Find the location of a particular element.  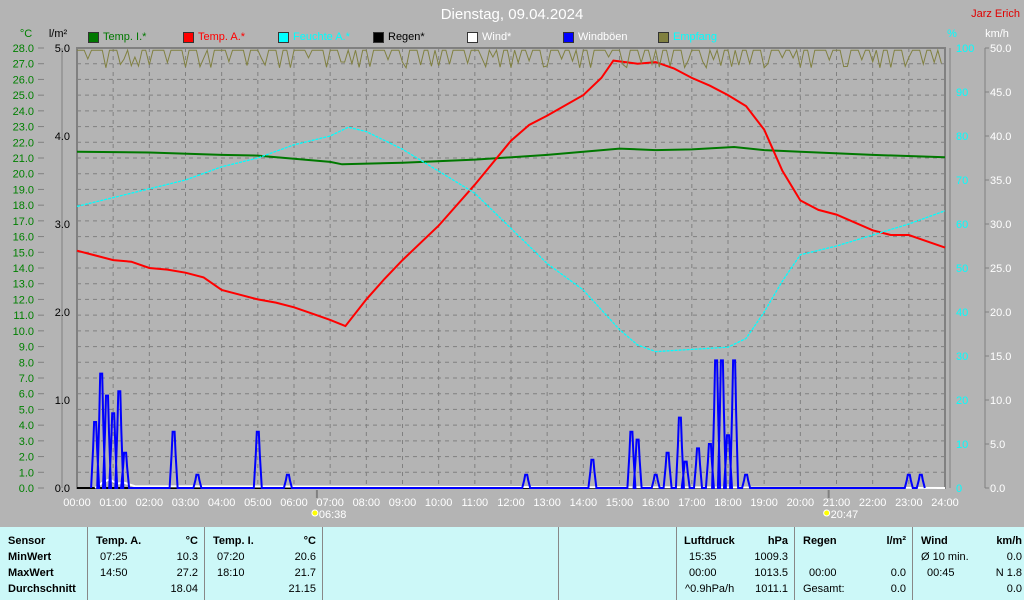

humidity-tick-label: 70 is located at coordinates (962, 181).